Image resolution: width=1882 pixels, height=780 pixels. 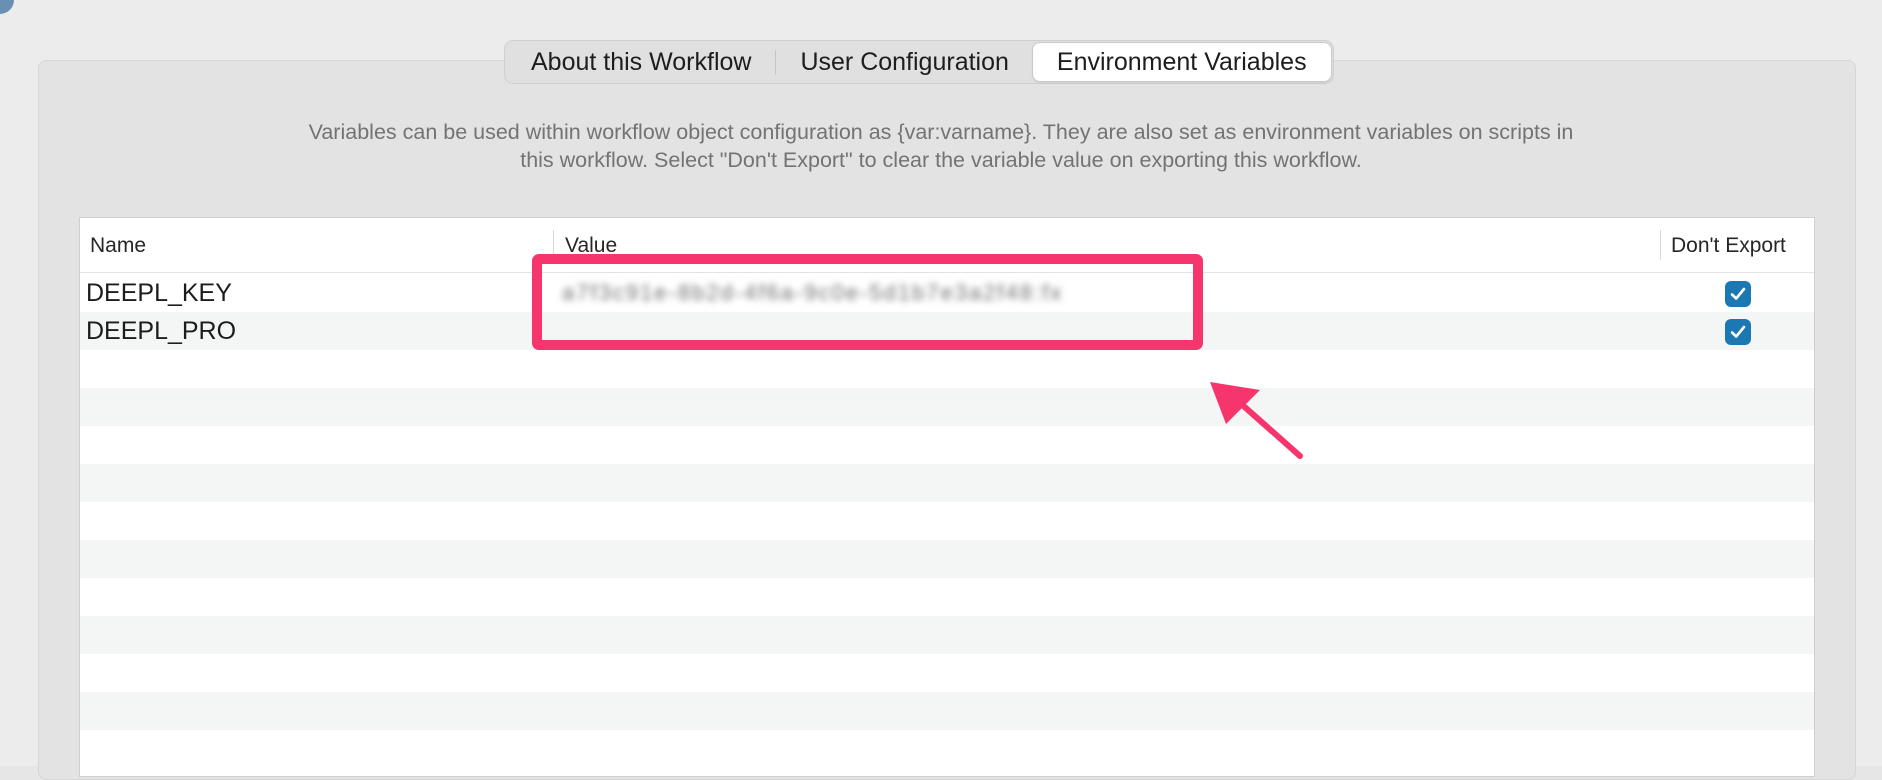 What do you see at coordinates (7, 7) in the screenshot?
I see `window-corner` at bounding box center [7, 7].